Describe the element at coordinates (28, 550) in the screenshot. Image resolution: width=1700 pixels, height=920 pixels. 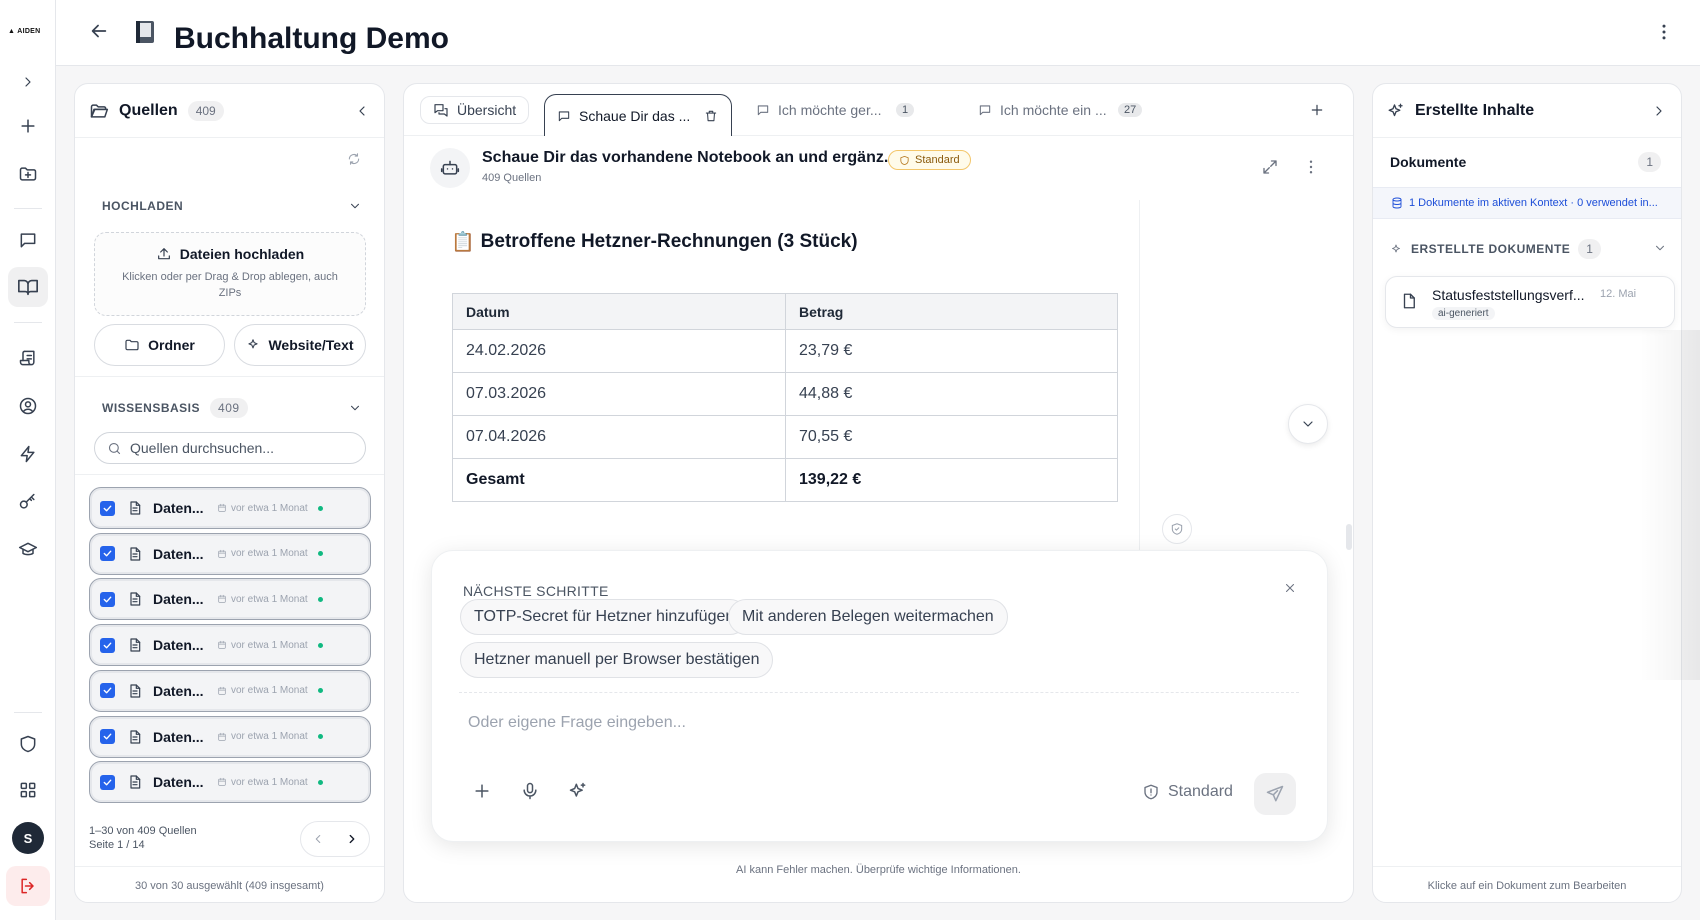
I see `learning-nav` at that location.